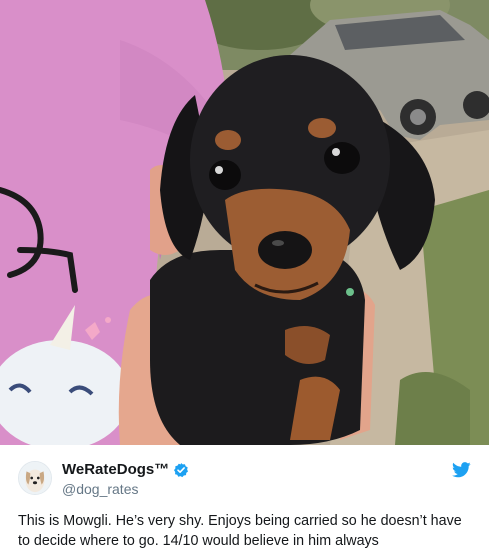  I want to click on author-name-row: WeRateDogs™, so click(125, 470).